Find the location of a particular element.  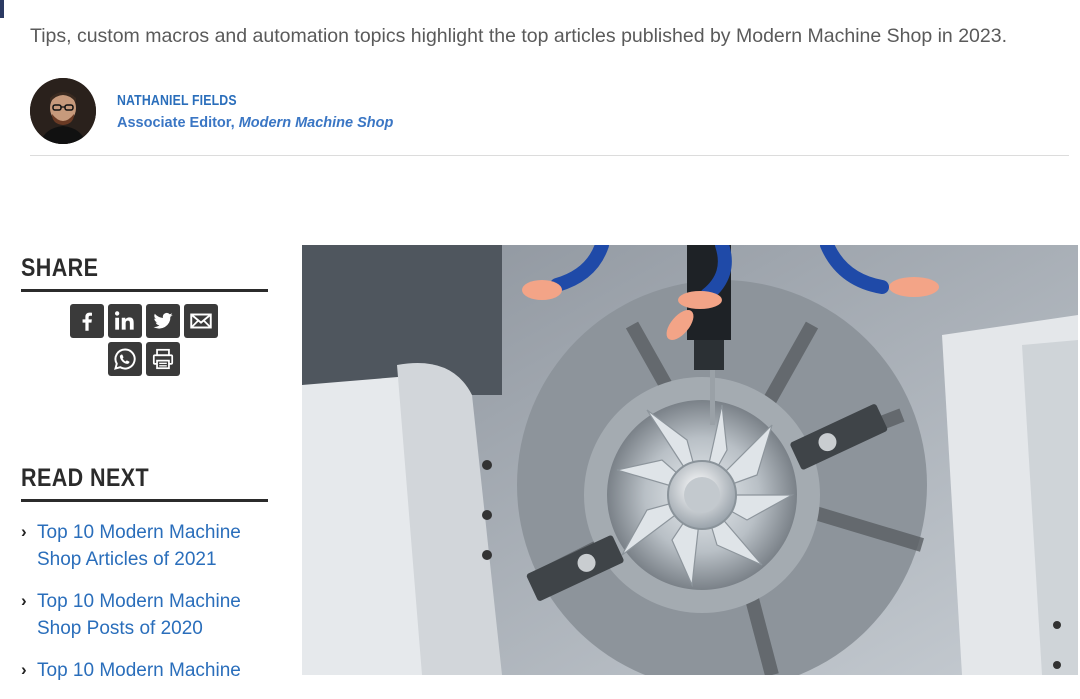

email-share-button is located at coordinates (201, 321).